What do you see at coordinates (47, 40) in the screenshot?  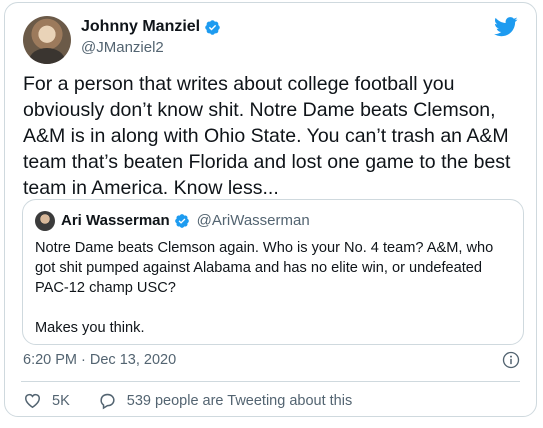 I see `author-avatar` at bounding box center [47, 40].